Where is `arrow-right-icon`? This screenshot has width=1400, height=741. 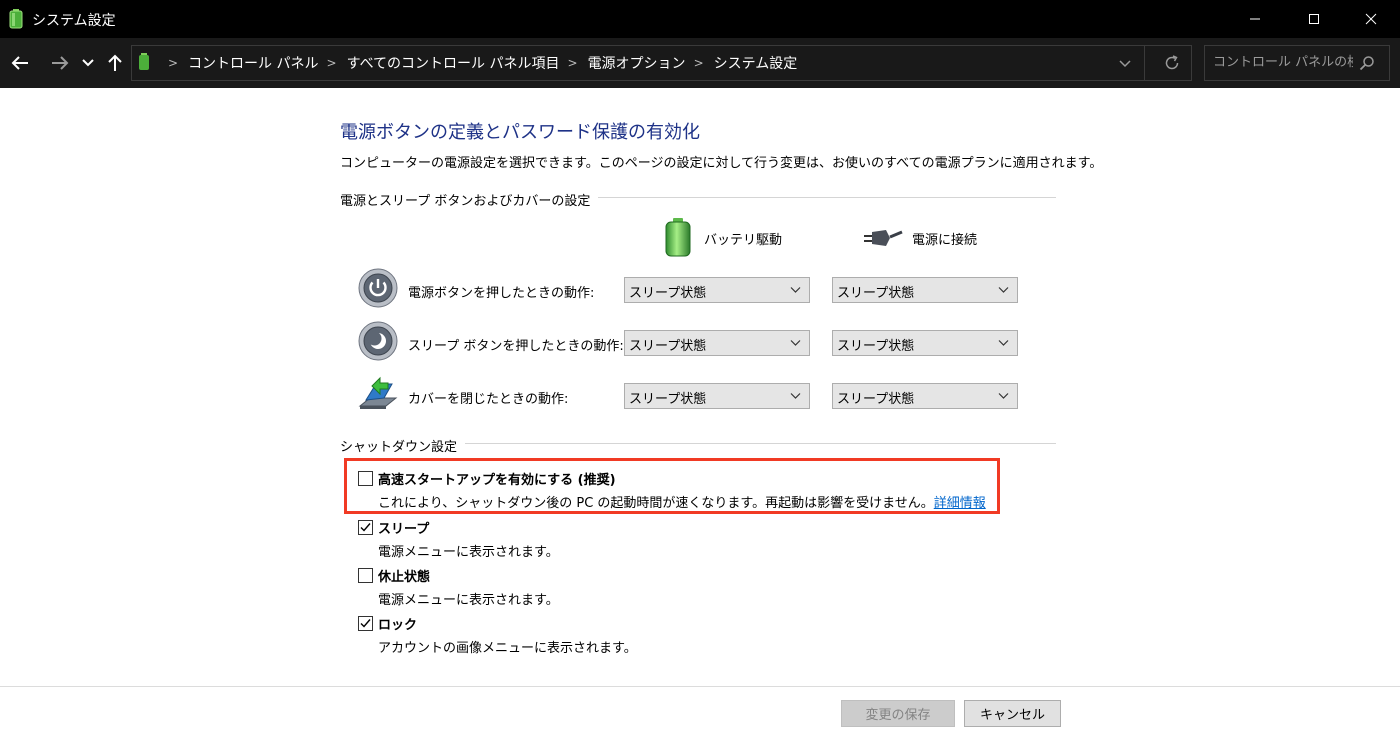 arrow-right-icon is located at coordinates (60, 63).